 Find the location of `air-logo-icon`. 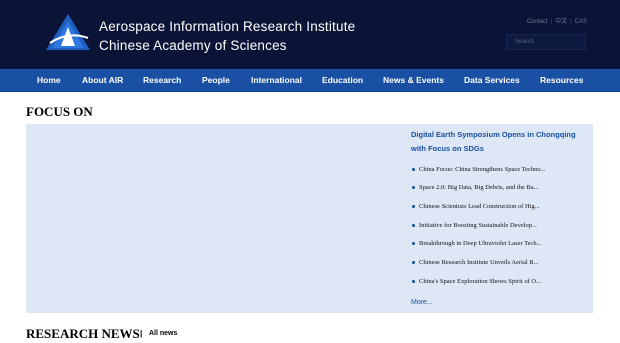

air-logo-icon is located at coordinates (68, 32).